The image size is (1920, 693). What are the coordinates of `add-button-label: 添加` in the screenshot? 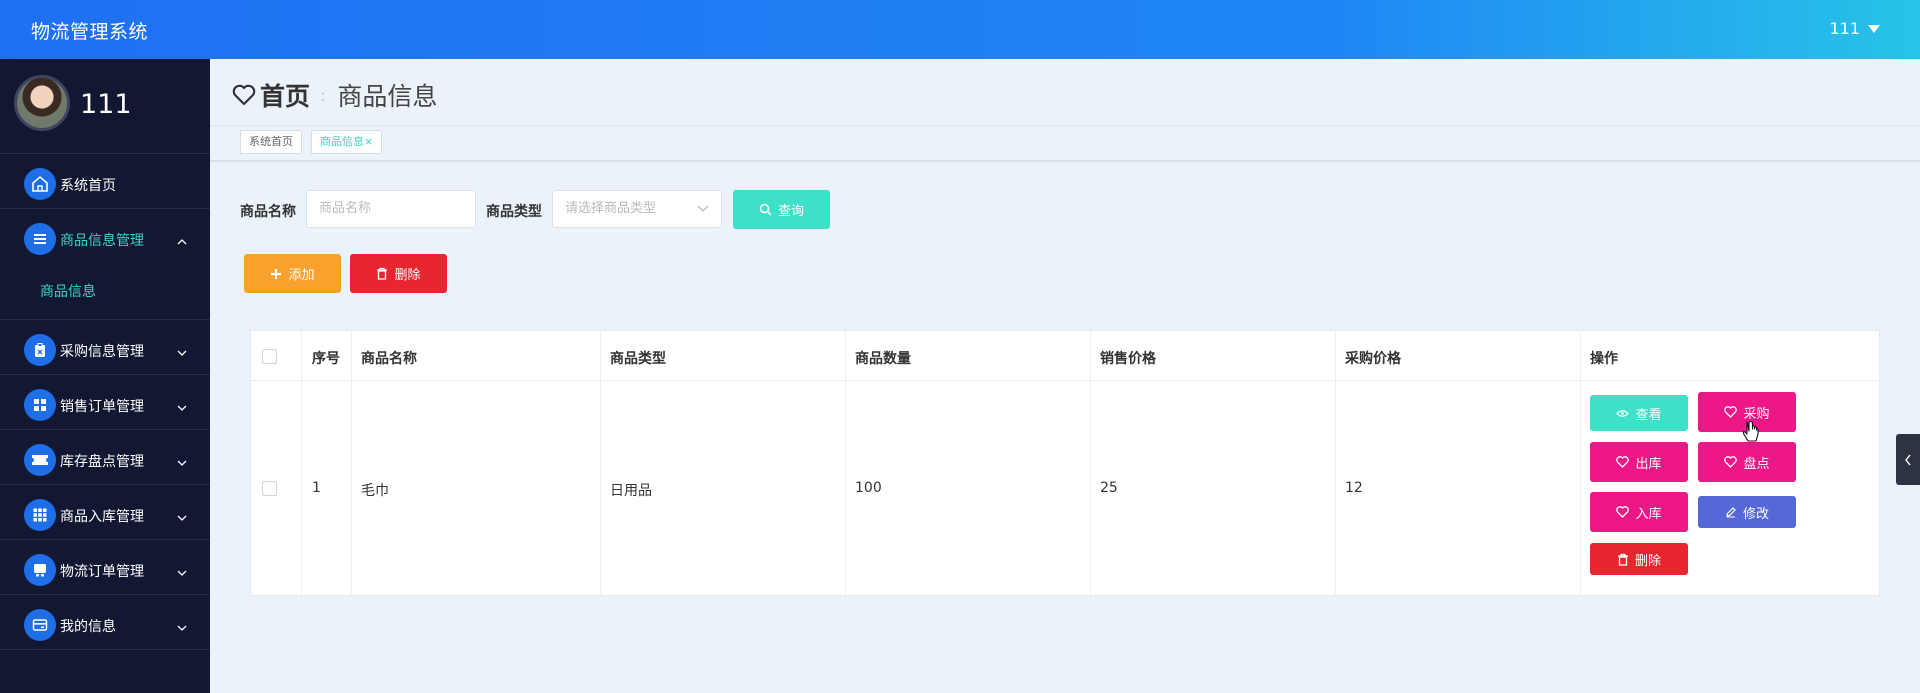 It's located at (301, 275).